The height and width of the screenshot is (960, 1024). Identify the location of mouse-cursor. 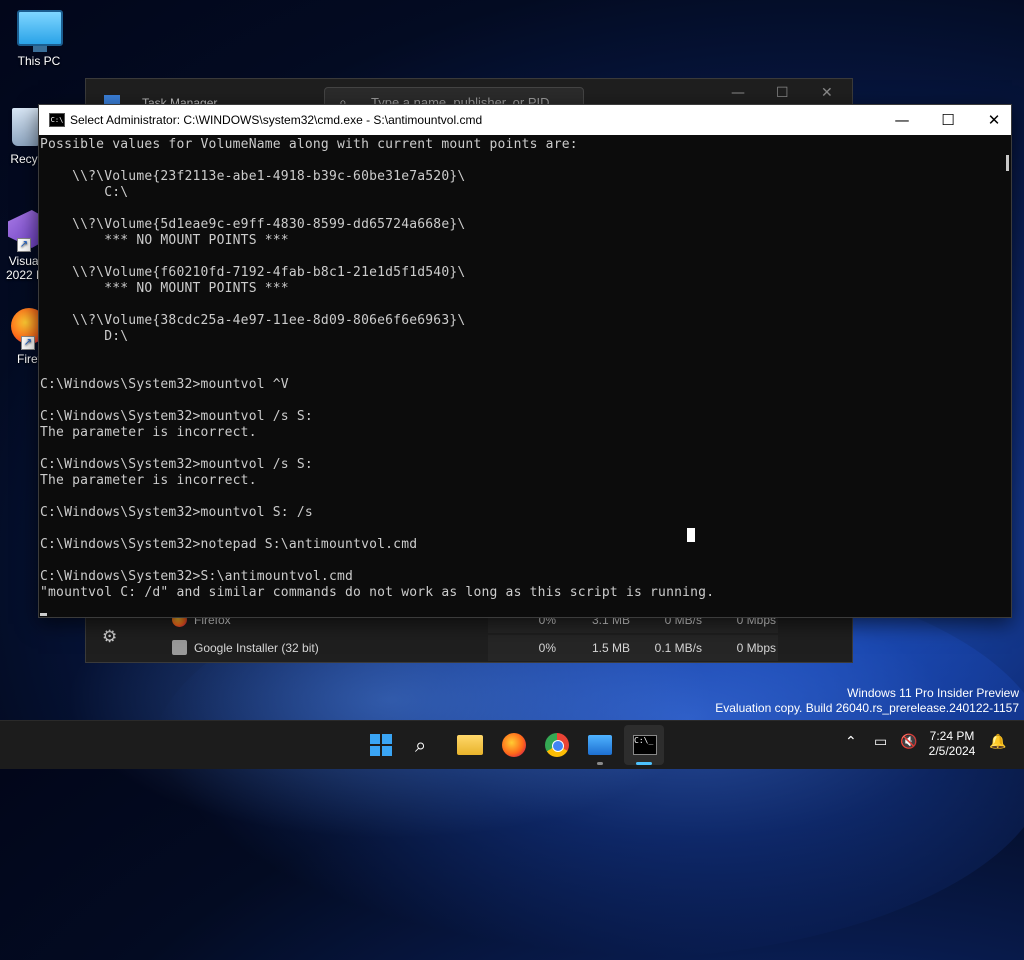
(691, 535).